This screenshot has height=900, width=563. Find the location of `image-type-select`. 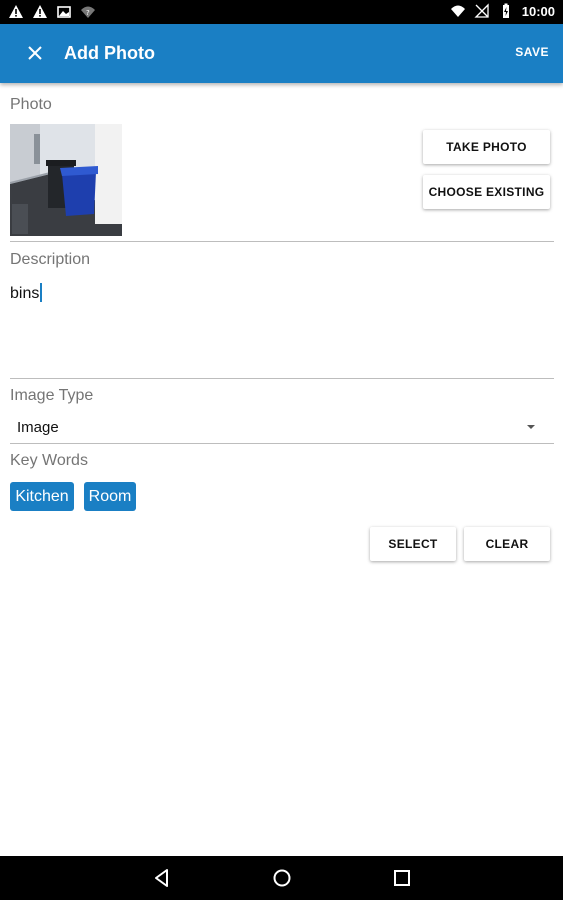

image-type-select is located at coordinates (282, 426).